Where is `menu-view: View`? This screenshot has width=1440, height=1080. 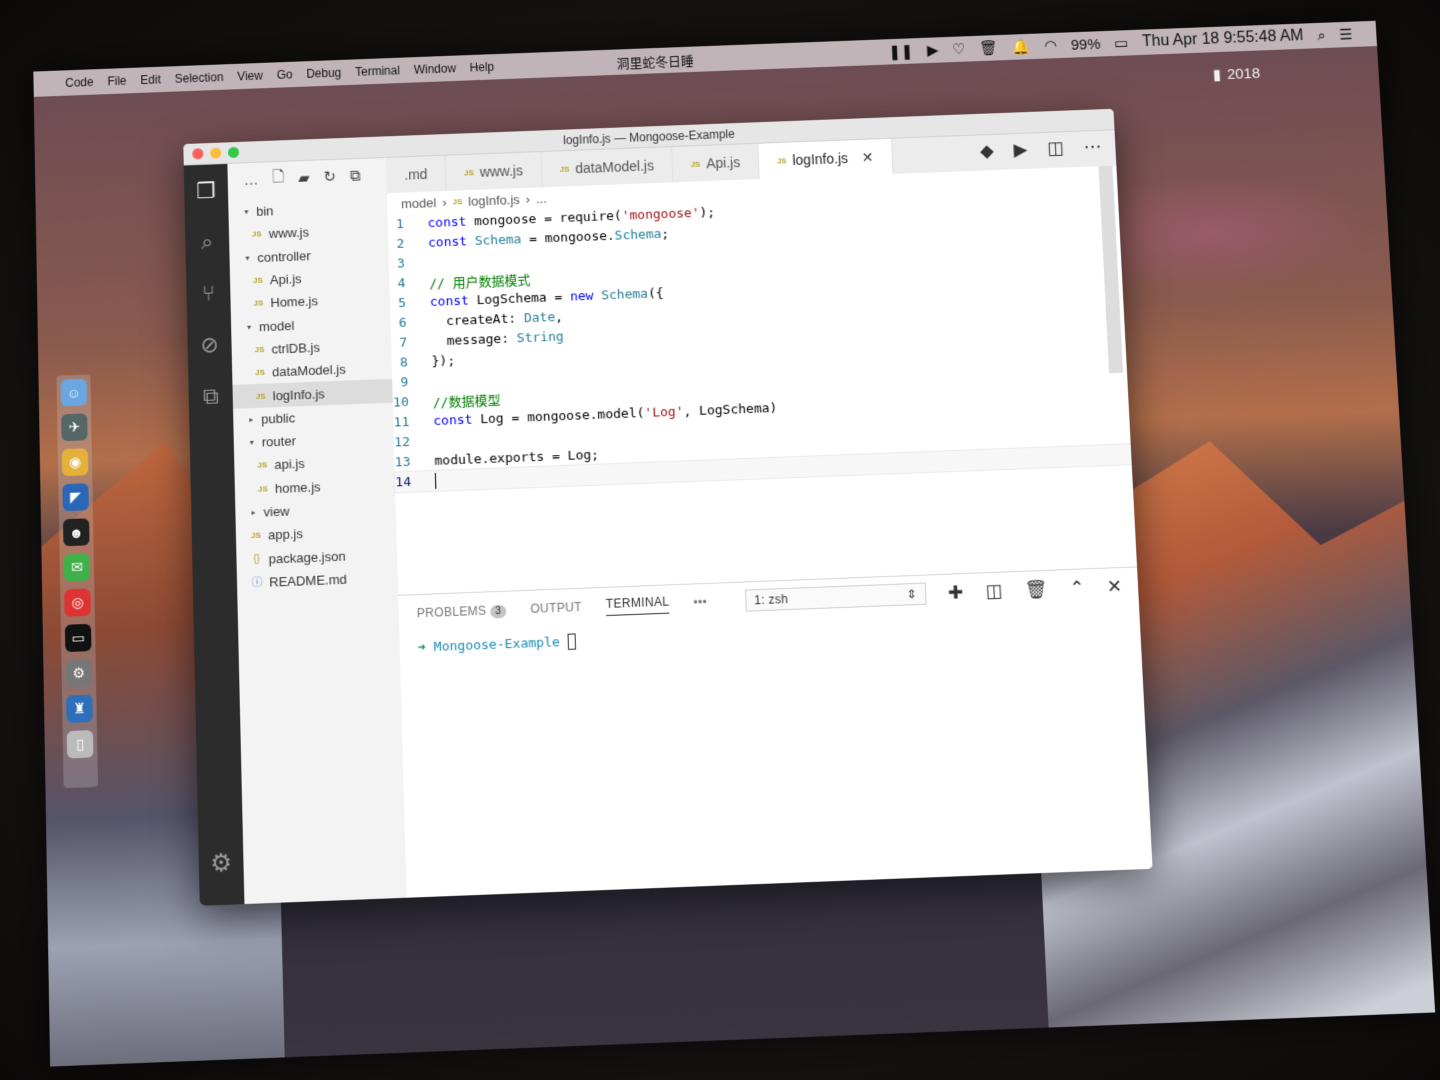 menu-view: View is located at coordinates (250, 76).